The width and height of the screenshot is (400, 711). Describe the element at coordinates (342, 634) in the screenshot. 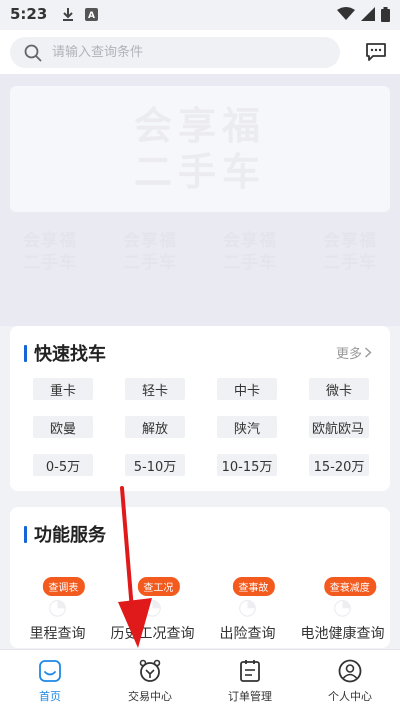

I see `service-label: 电池健康查询` at that location.